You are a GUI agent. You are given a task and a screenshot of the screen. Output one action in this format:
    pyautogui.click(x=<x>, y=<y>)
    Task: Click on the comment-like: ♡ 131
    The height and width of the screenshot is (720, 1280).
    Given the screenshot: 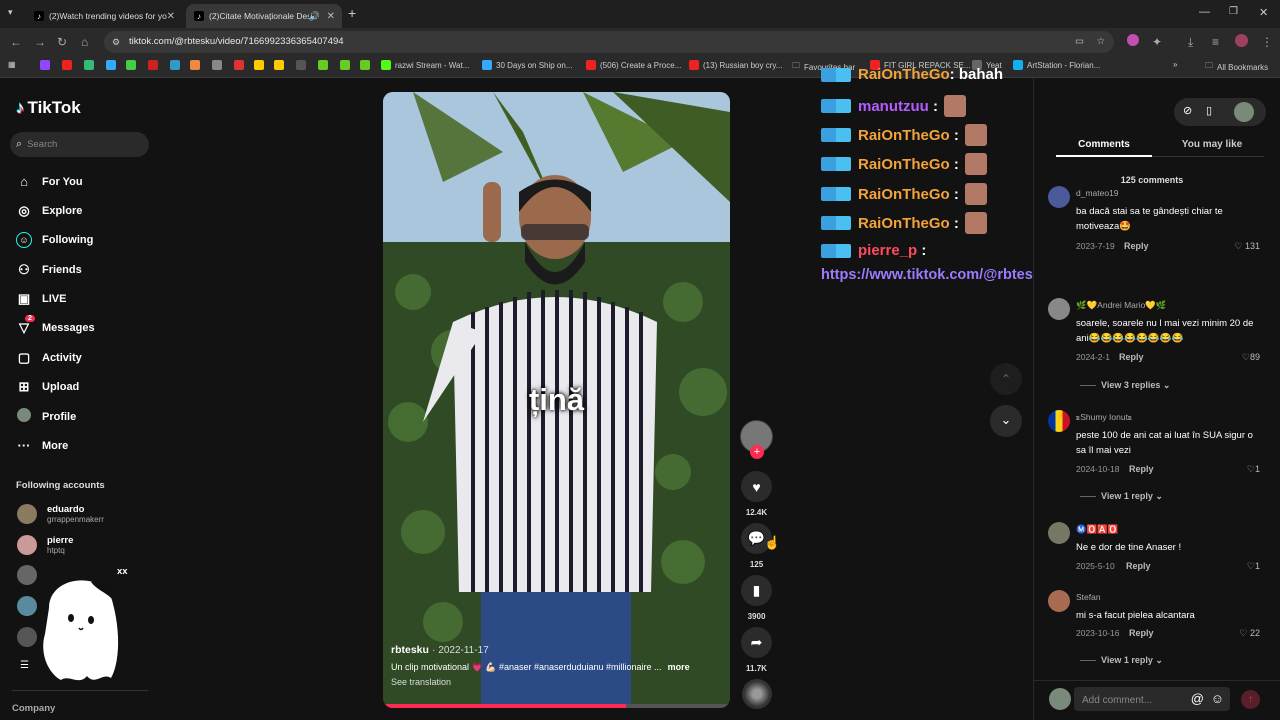 What is the action you would take?
    pyautogui.click(x=1247, y=246)
    